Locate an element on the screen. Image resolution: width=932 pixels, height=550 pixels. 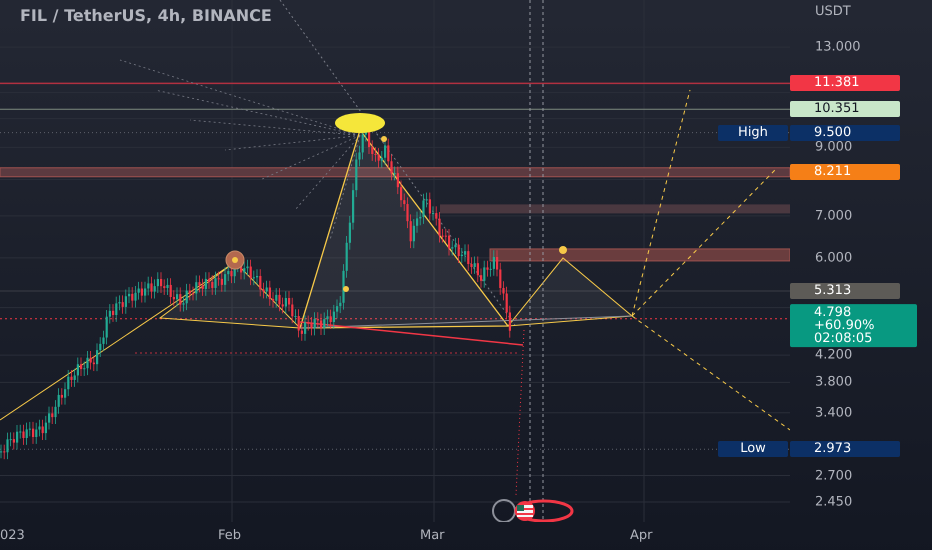
peak-marker is located at coordinates (360, 123).